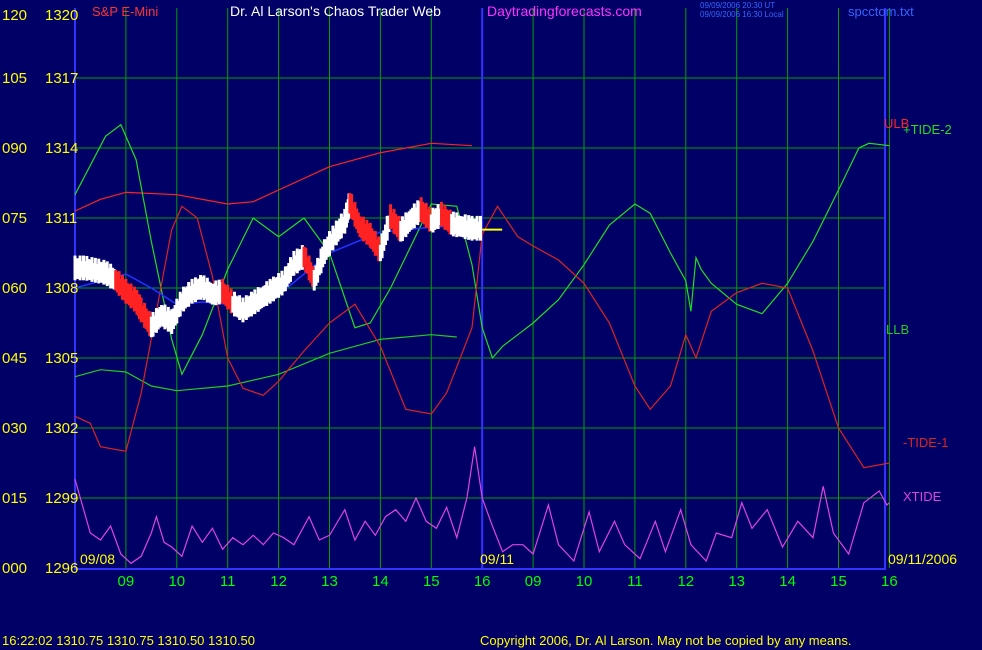  Describe the element at coordinates (897, 329) in the screenshot. I see `llb-label: LLB` at that location.